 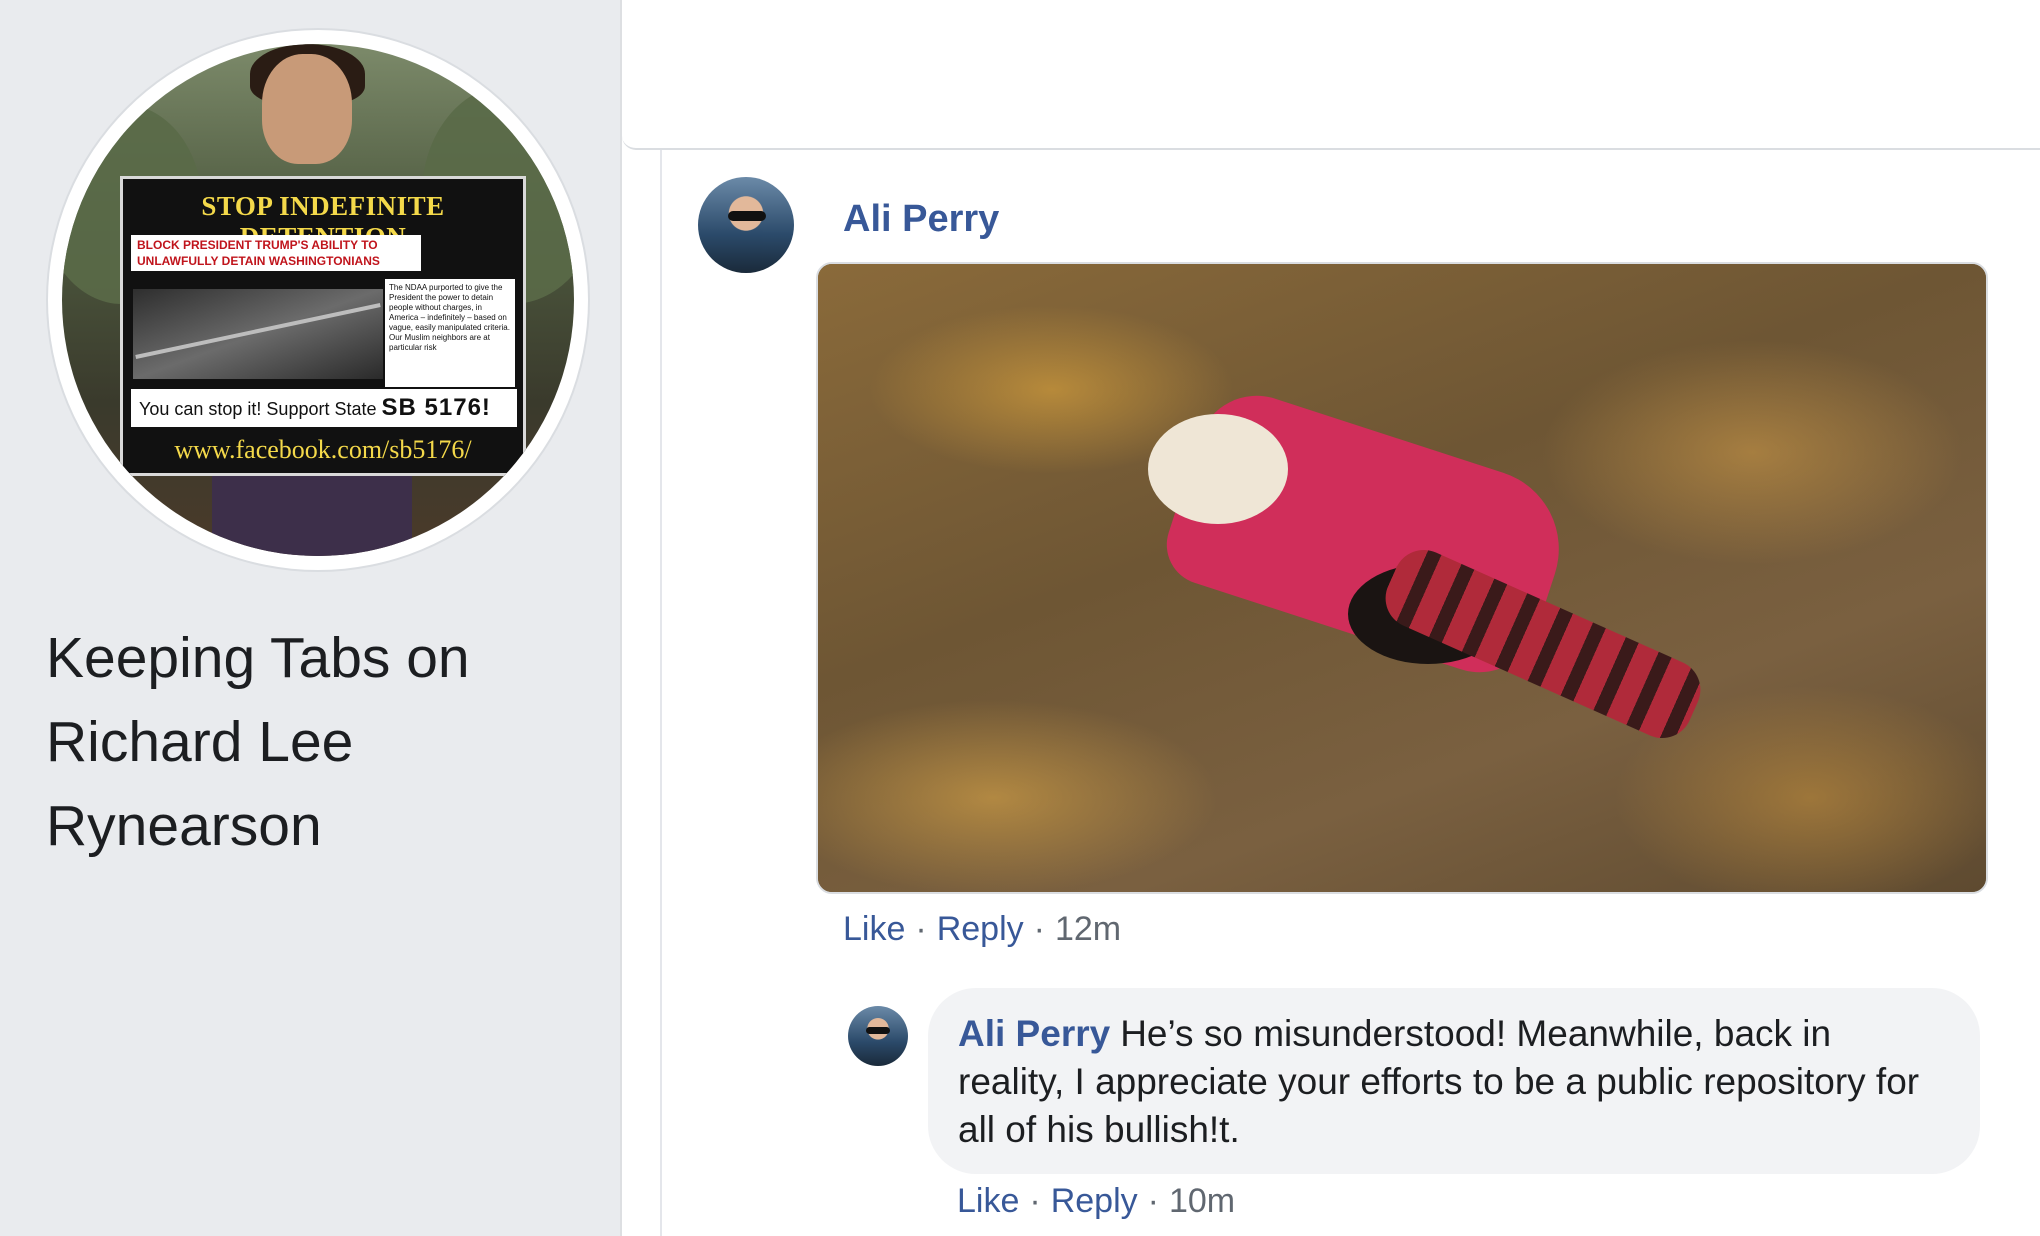 I want to click on post-box, so click(x=1331, y=75).